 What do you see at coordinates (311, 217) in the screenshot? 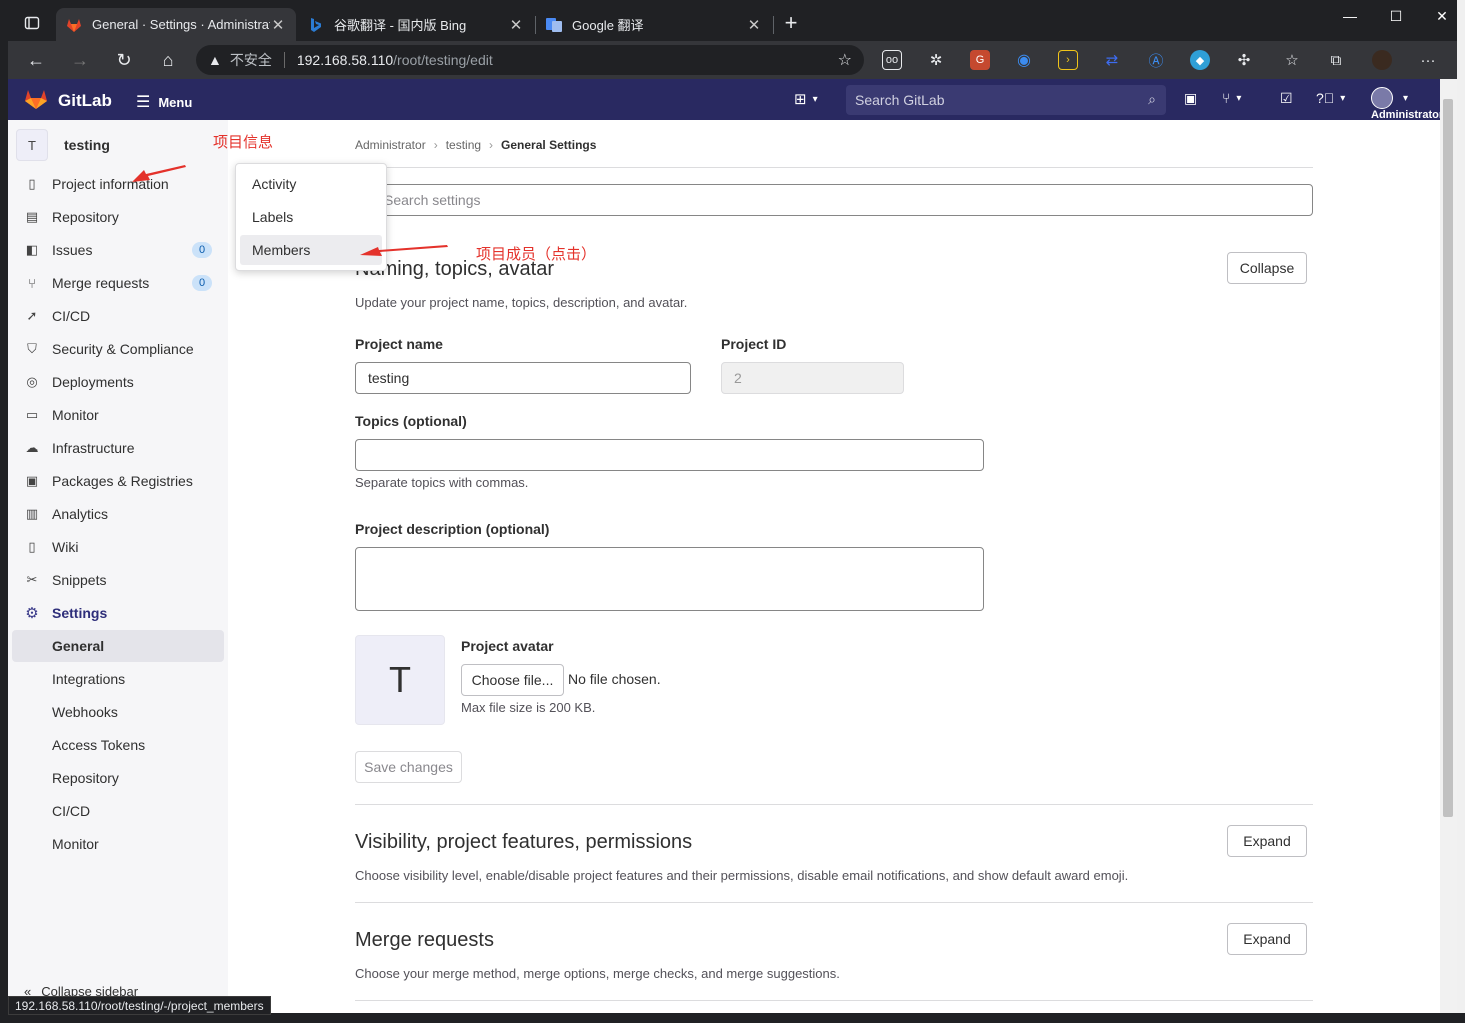
I see `flyout-labels: Labels` at bounding box center [311, 217].